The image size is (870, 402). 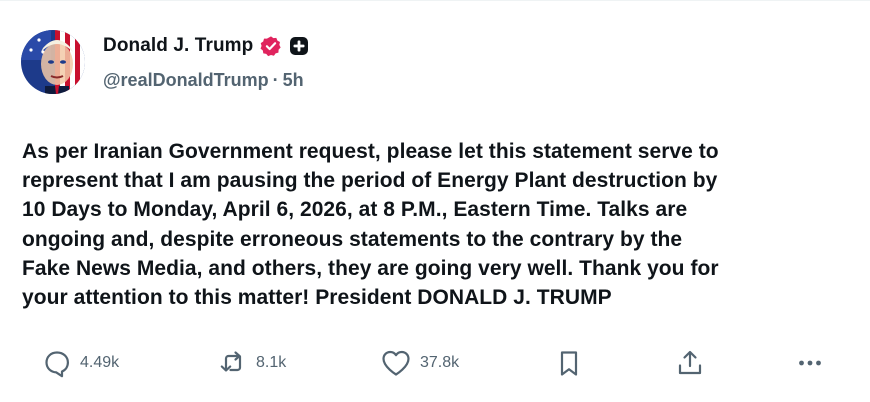 What do you see at coordinates (299, 46) in the screenshot?
I see `affiliate-plus-icon` at bounding box center [299, 46].